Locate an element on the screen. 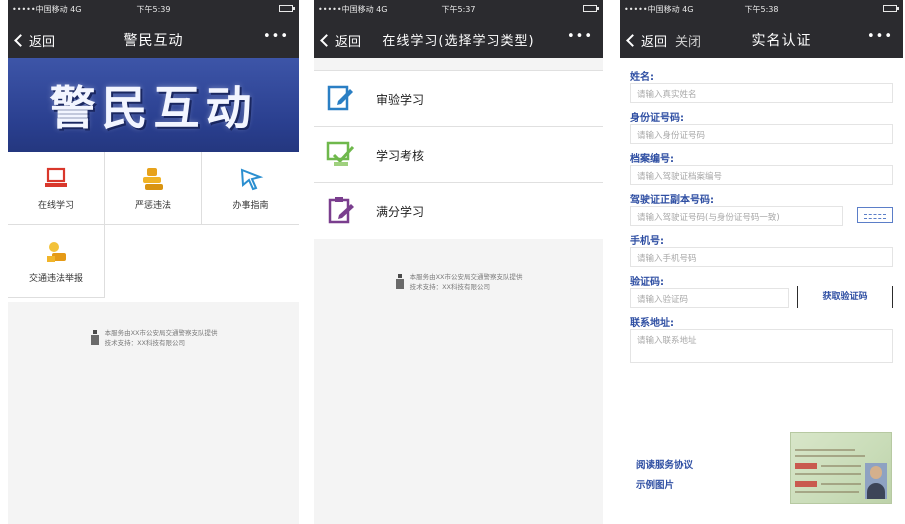 This screenshot has width=905, height=524. nav-bar: 返回 警民互动 ••• is located at coordinates (153, 39).